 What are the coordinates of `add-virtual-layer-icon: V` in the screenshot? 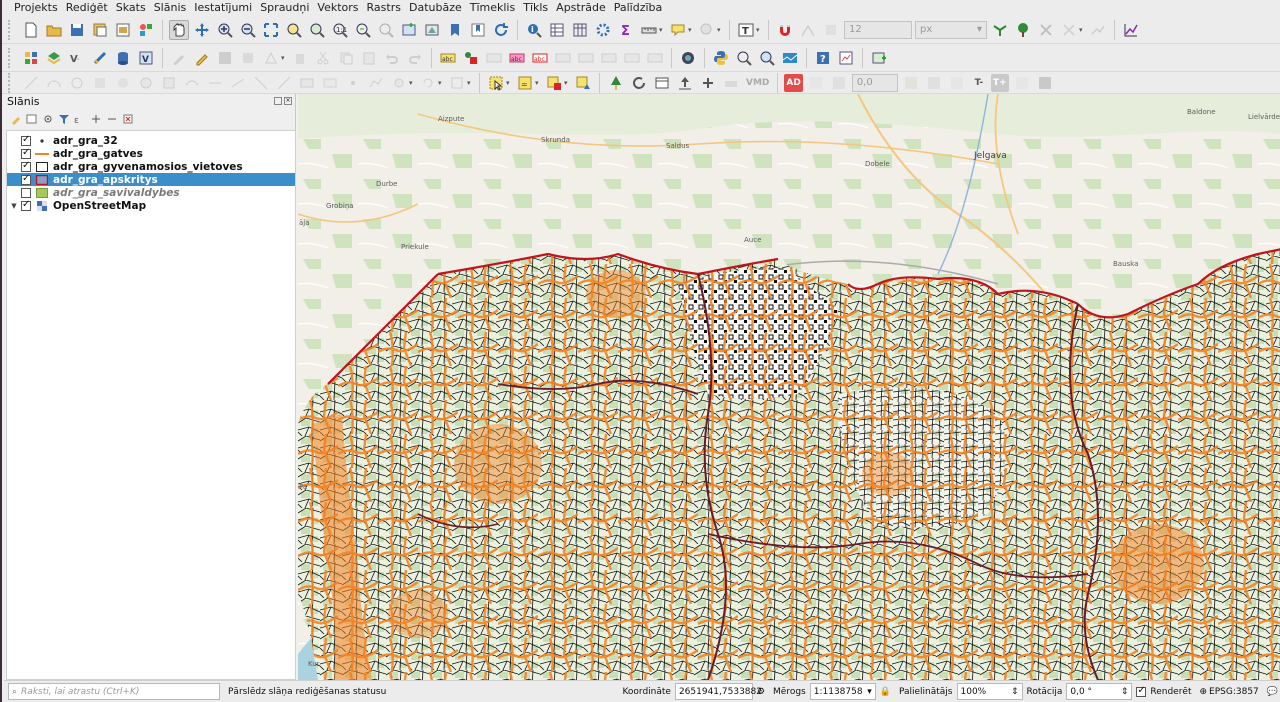 It's located at (146, 58).